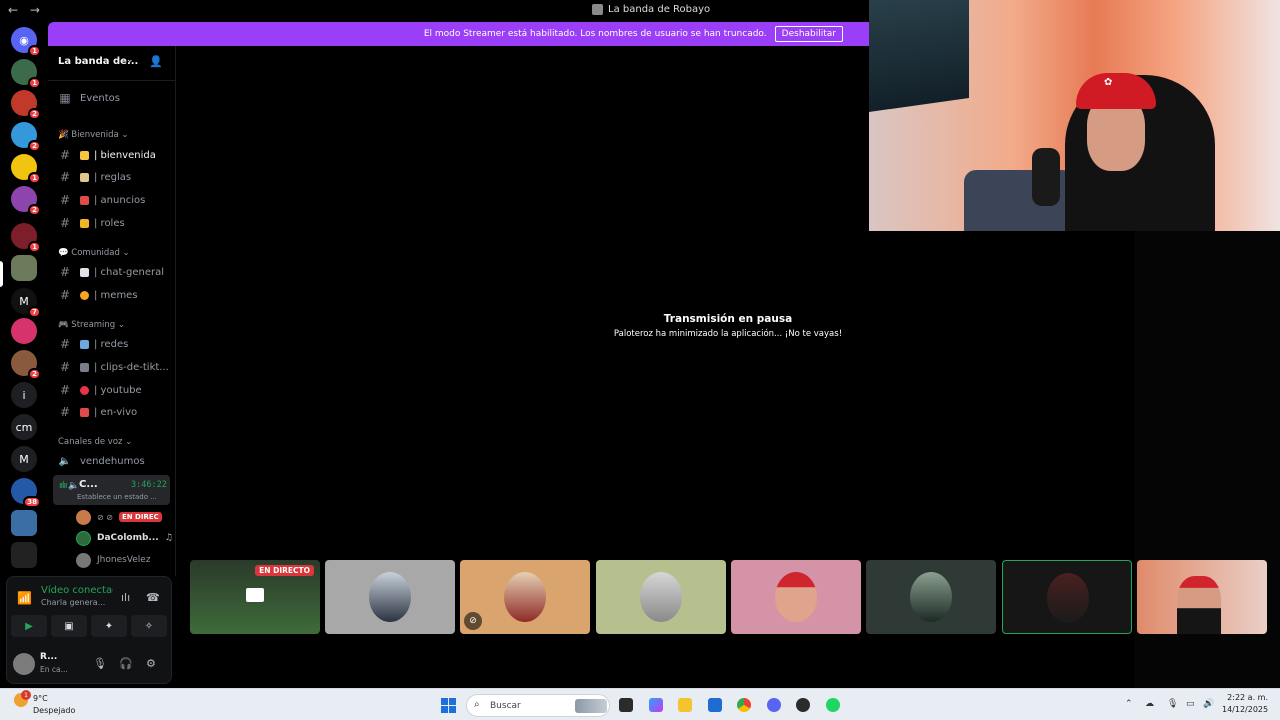  I want to click on gear-icon: ⚙, so click(151, 663).